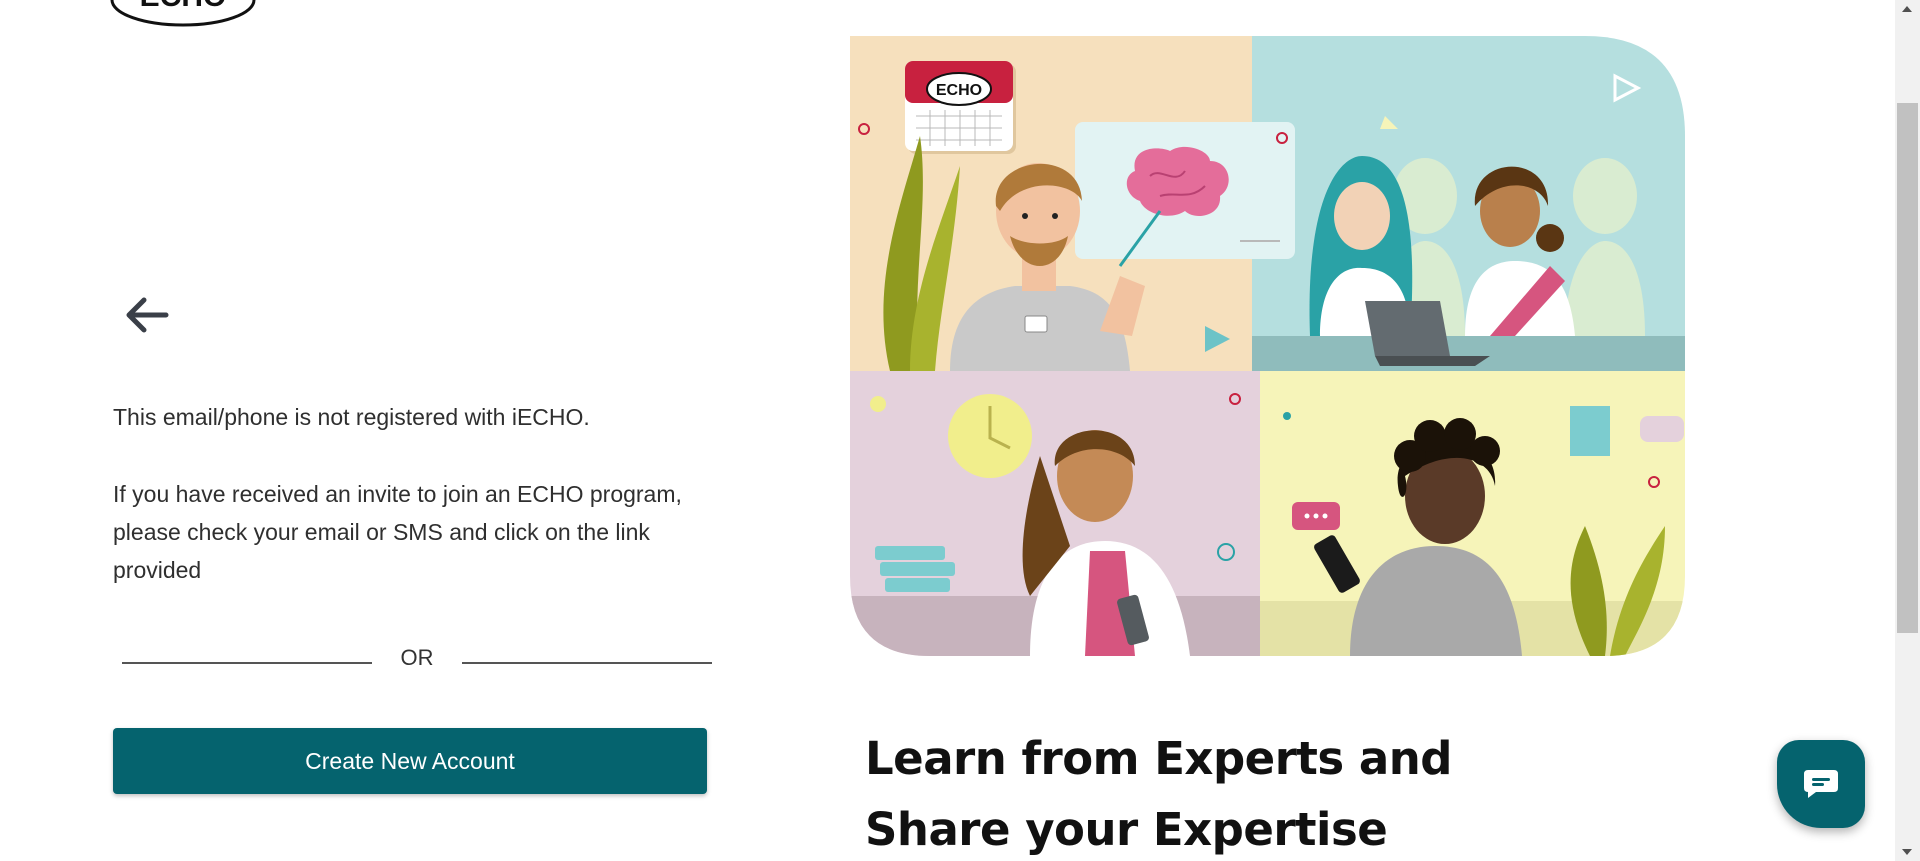 Image resolution: width=1920 pixels, height=861 pixels. I want to click on scroll-up-icon, so click(1907, 9).